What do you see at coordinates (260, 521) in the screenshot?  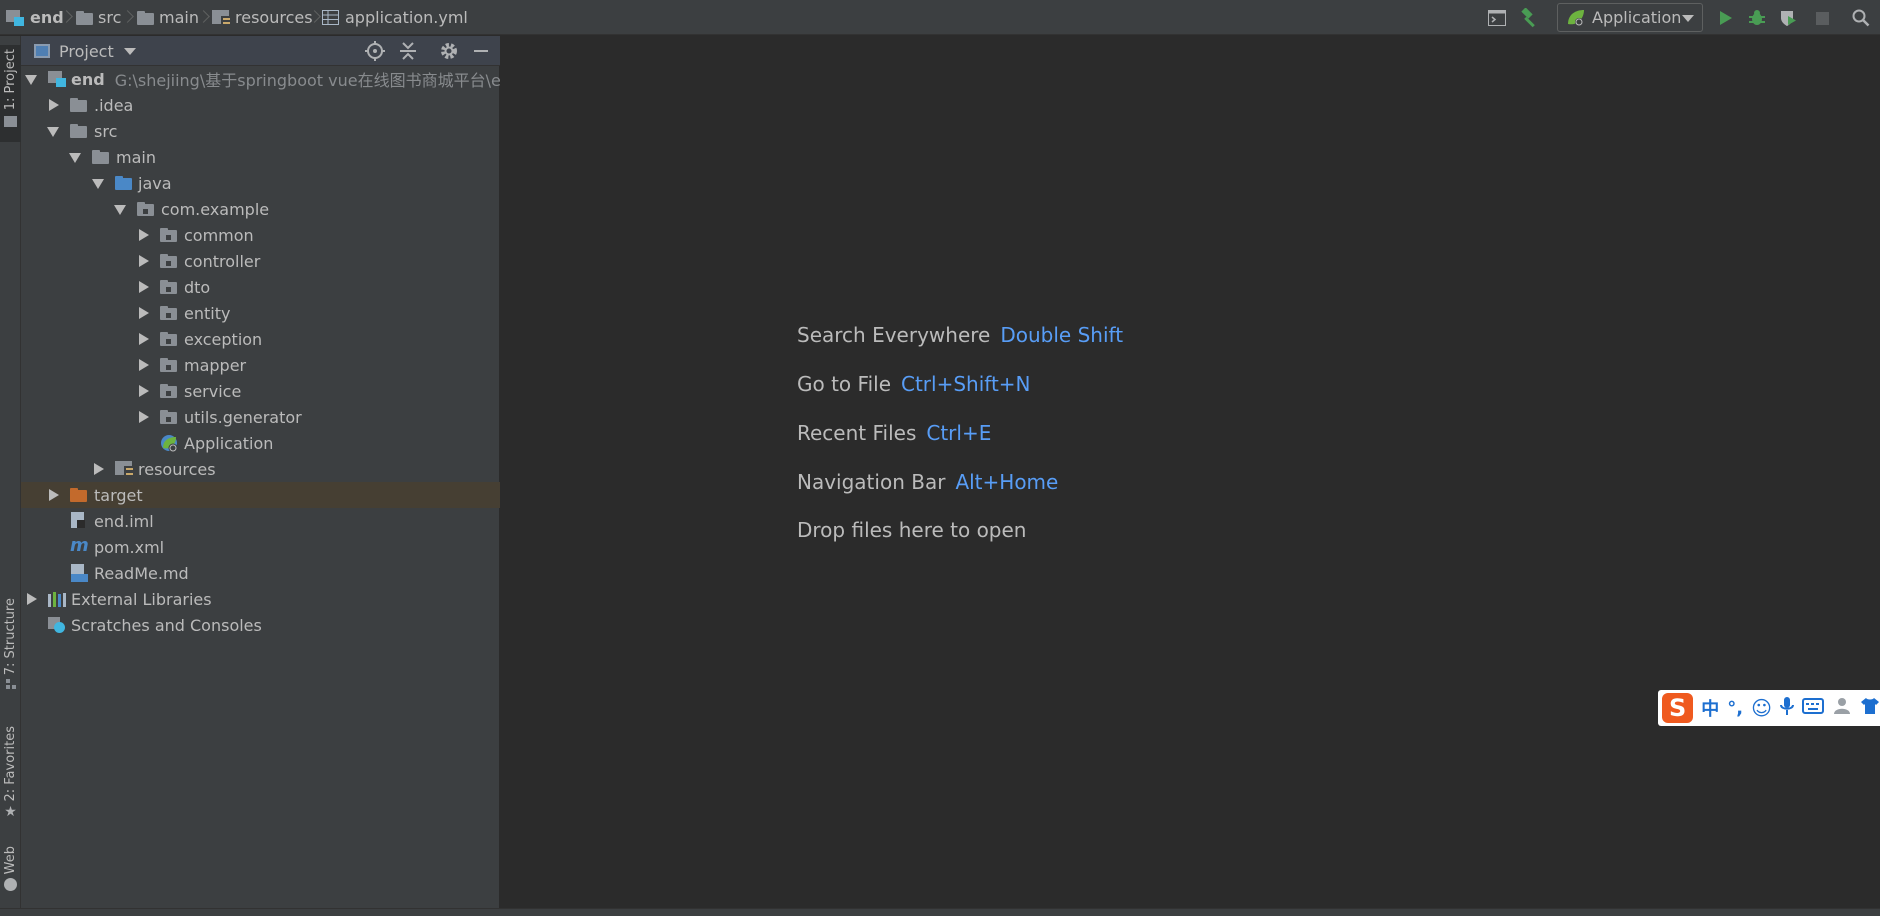 I see `tree-item-end-iml: end.iml` at bounding box center [260, 521].